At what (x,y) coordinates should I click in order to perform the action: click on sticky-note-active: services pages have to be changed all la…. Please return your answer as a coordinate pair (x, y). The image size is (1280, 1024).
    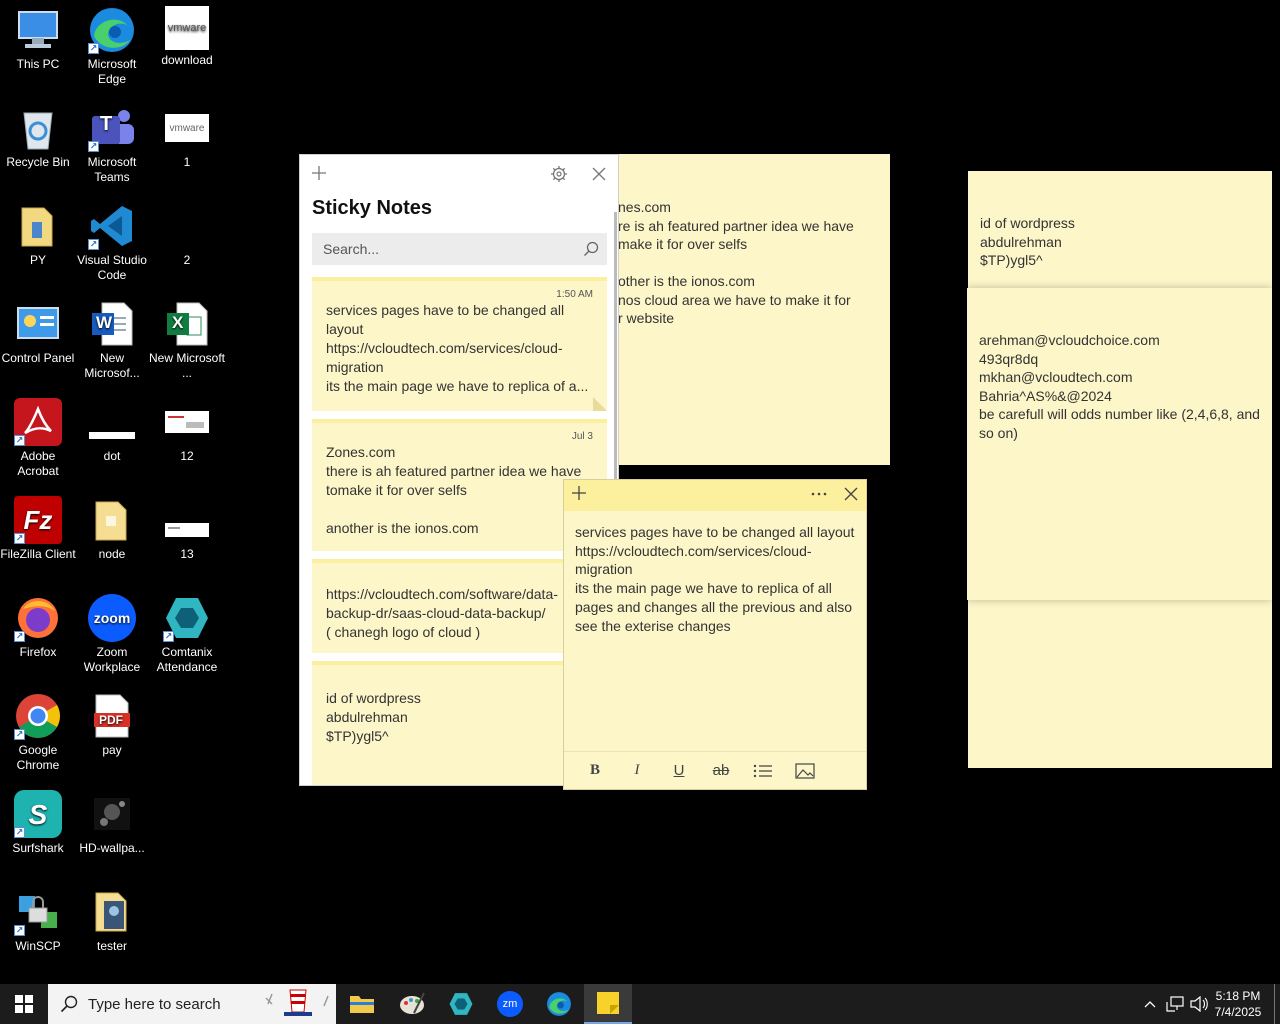
    Looking at the image, I should click on (715, 634).